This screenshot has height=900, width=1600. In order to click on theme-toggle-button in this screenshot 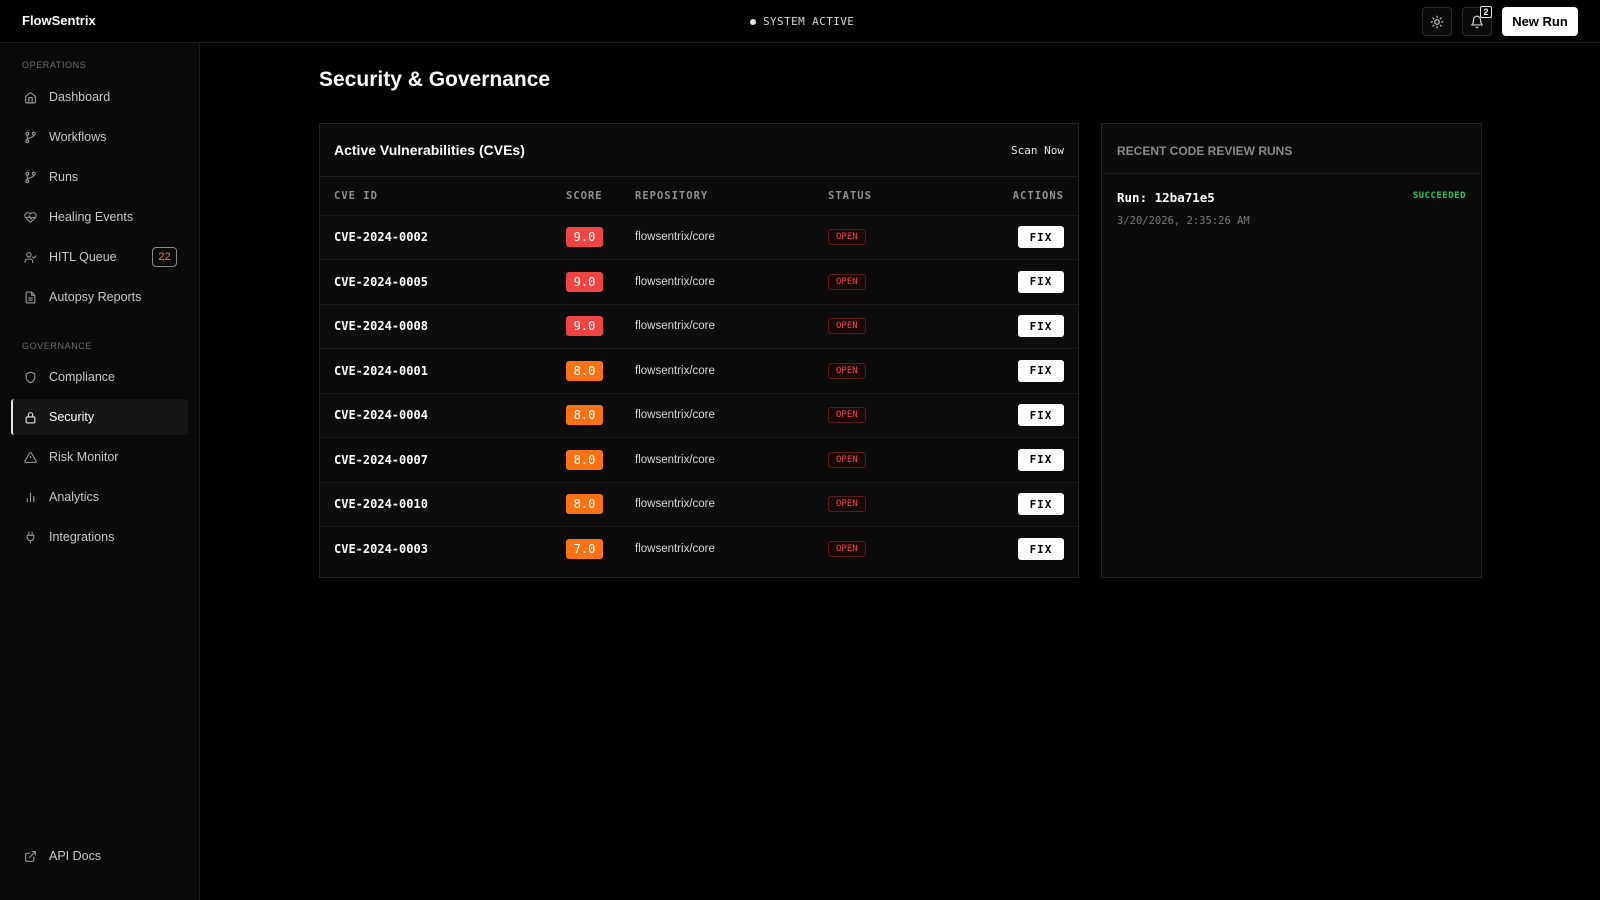, I will do `click(1437, 21)`.